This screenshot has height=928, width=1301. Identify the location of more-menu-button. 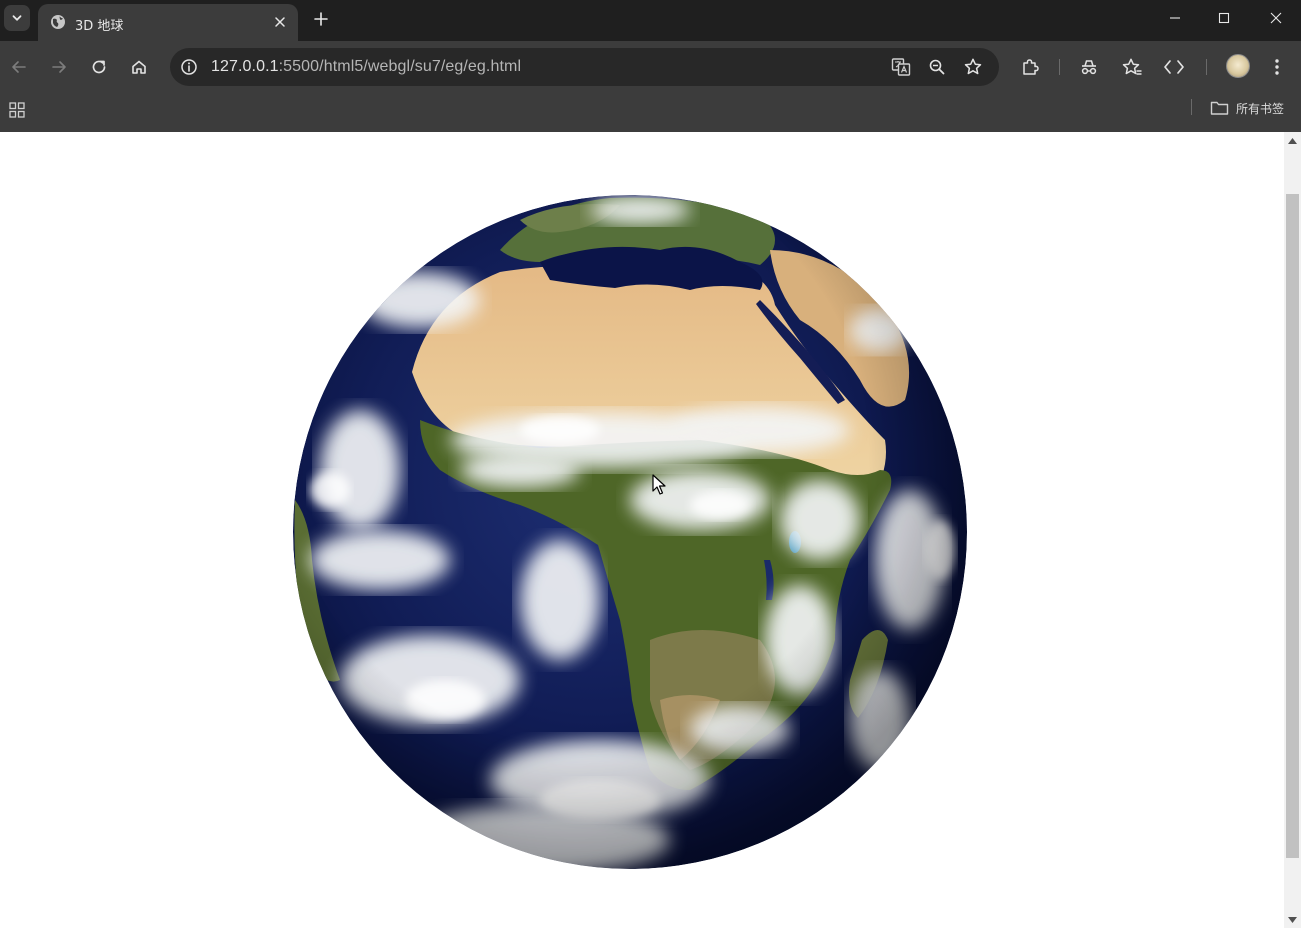
(1277, 67).